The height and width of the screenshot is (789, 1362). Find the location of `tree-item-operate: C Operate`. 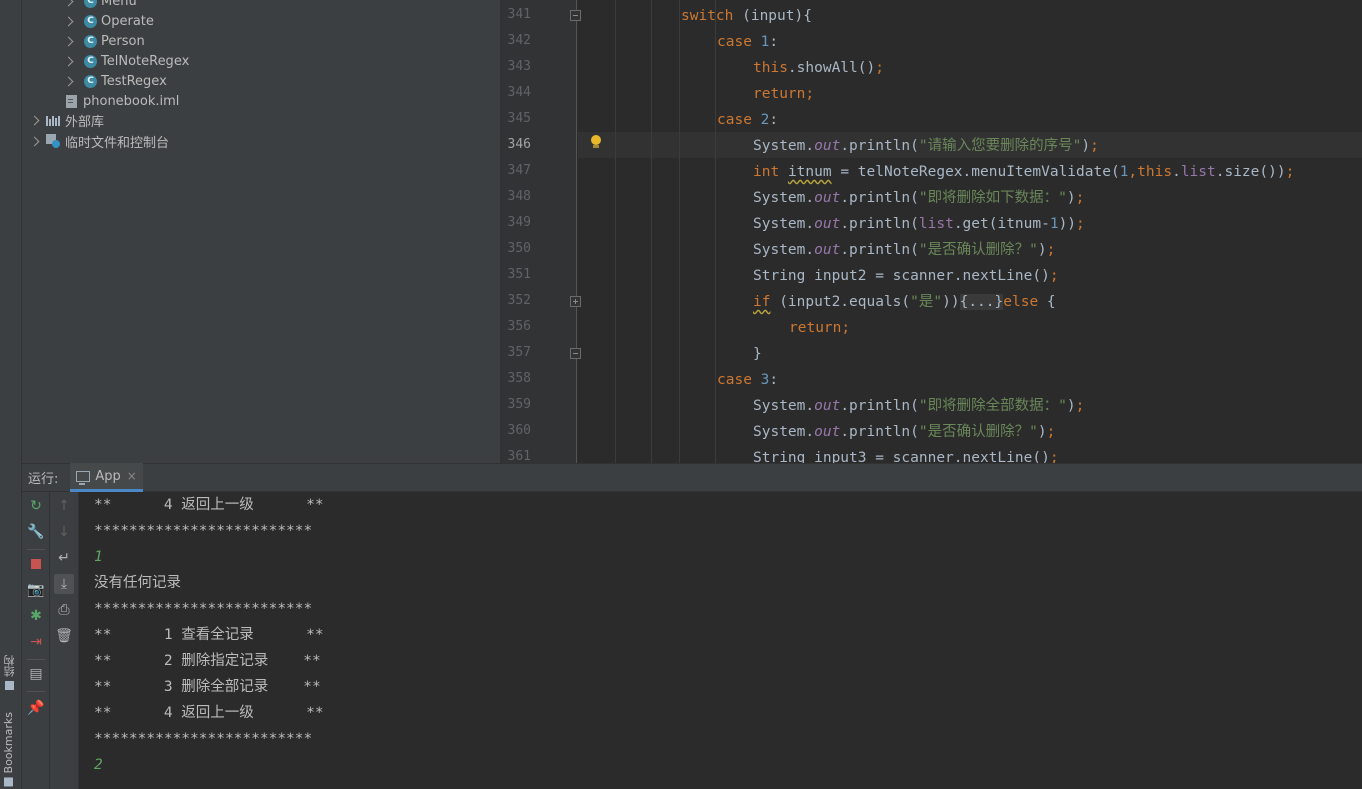

tree-item-operate: C Operate is located at coordinates (108, 21).